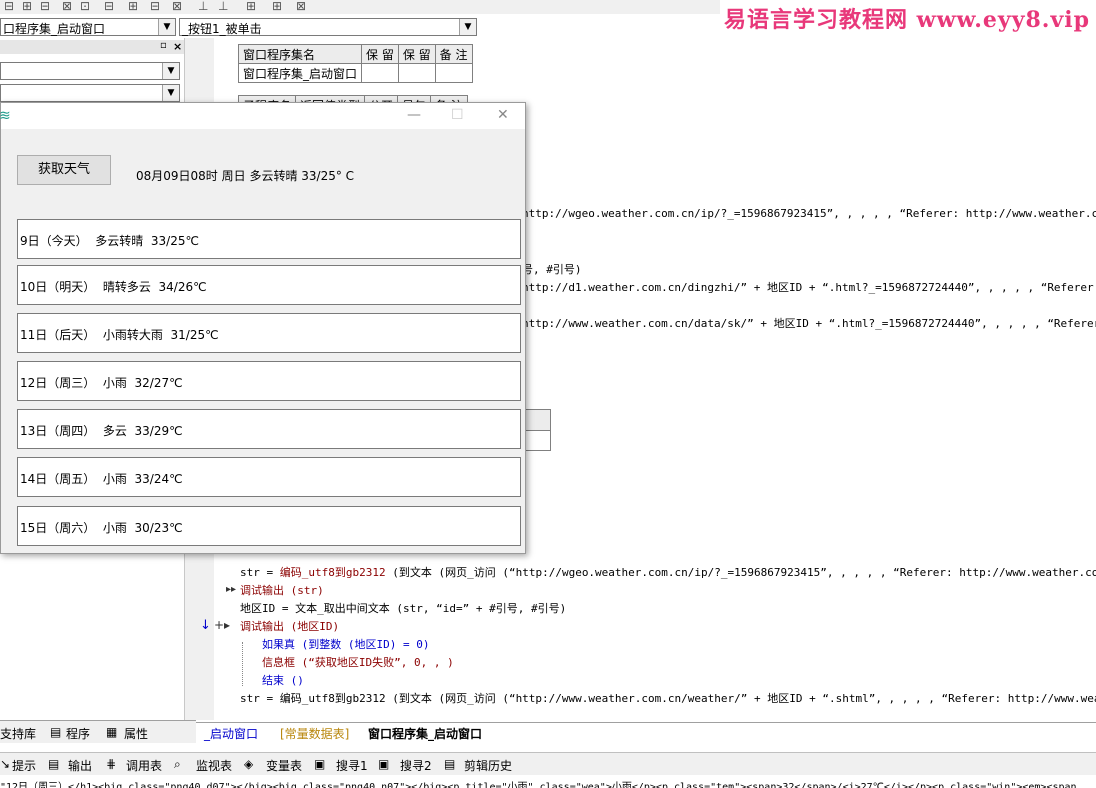 The width and height of the screenshot is (1096, 788). Describe the element at coordinates (503, 115) in the screenshot. I see `close-icon: ✕` at that location.